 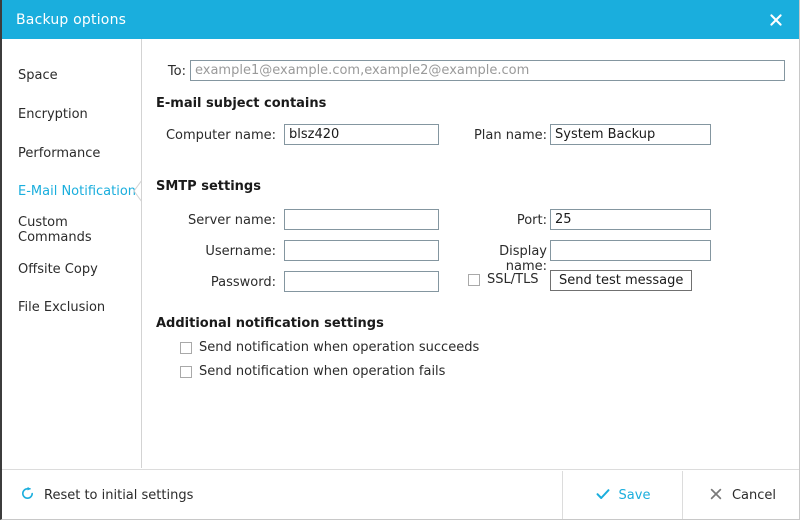 I want to click on notify-on-failure-label: Send notification when operation fails, so click(x=322, y=371).